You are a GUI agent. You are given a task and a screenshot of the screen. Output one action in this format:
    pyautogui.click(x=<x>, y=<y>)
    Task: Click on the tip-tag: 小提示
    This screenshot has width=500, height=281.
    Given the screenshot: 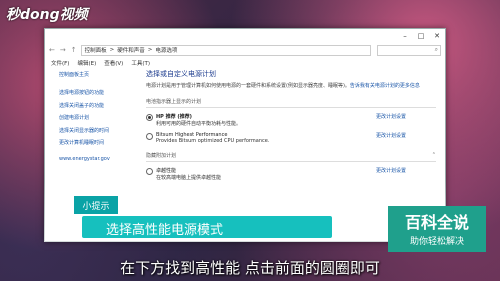 What is the action you would take?
    pyautogui.click(x=96, y=205)
    